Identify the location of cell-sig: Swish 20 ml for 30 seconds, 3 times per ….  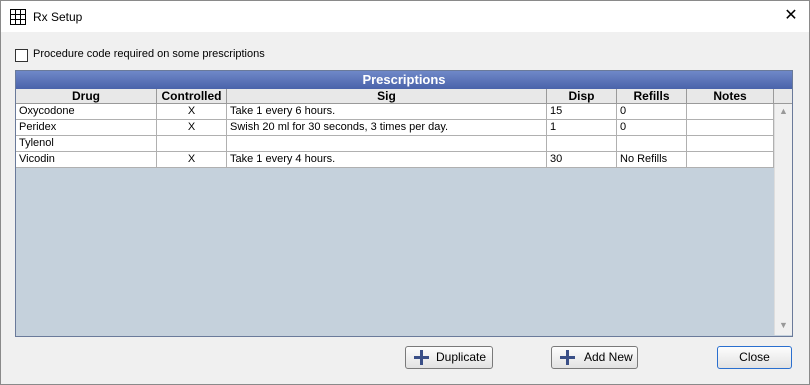
(387, 127).